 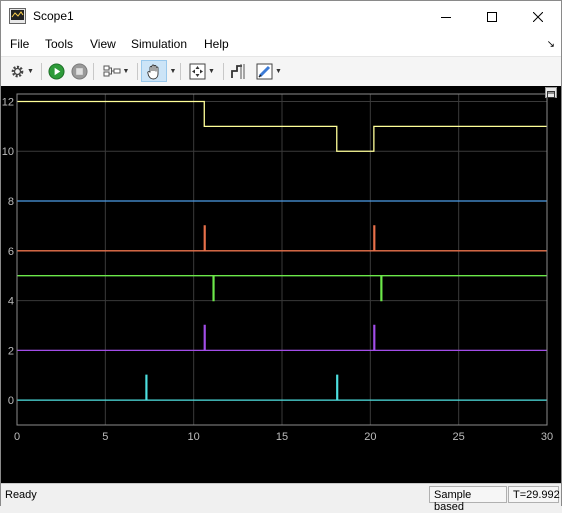 What do you see at coordinates (551, 44) in the screenshot?
I see `dock-arrow-icon: ↘` at bounding box center [551, 44].